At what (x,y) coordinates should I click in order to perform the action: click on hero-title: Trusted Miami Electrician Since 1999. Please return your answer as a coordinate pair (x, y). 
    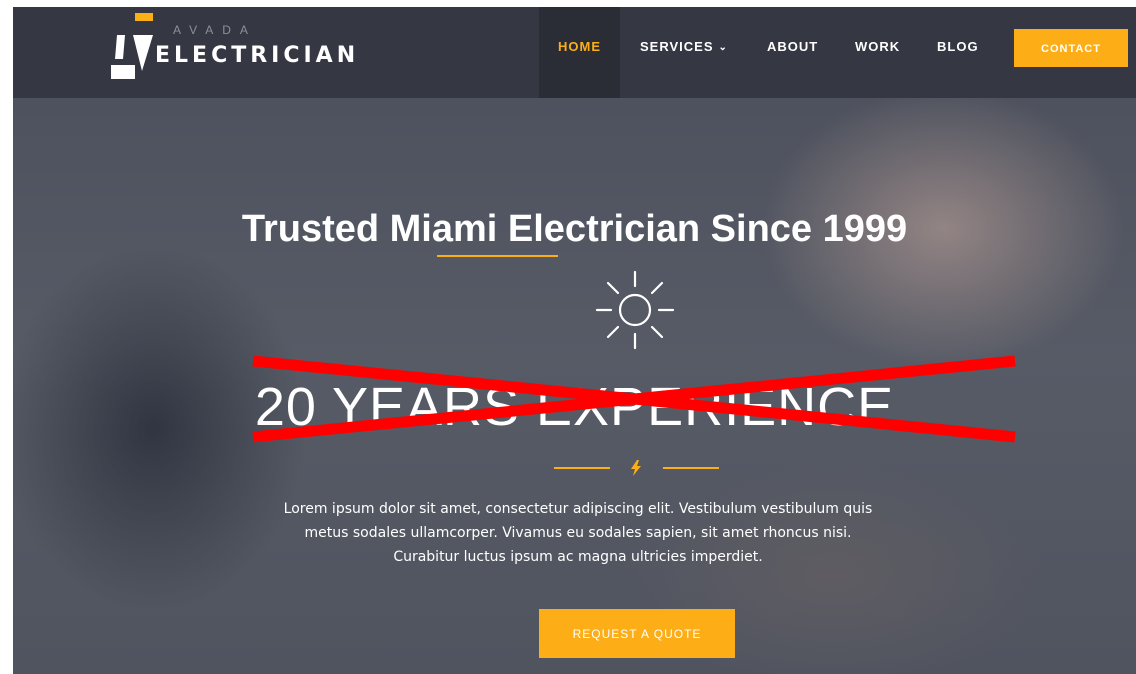
    Looking at the image, I should click on (574, 229).